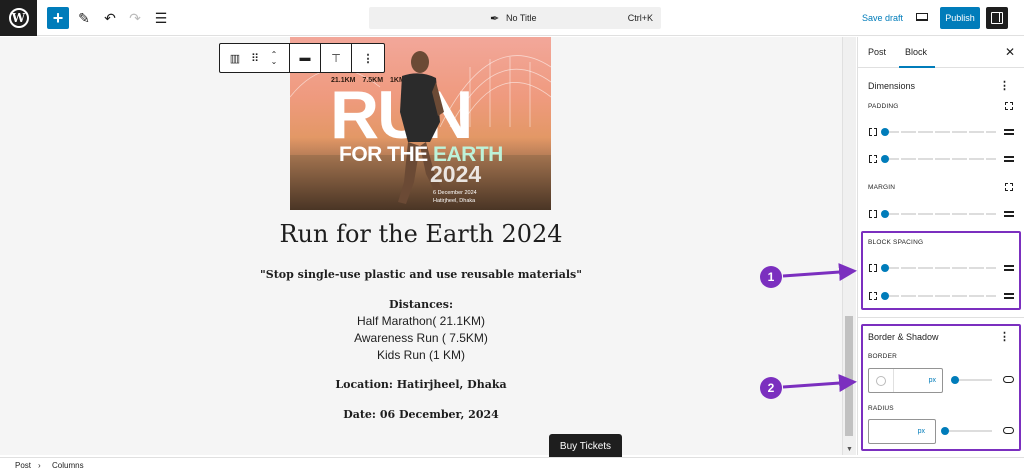 This screenshot has width=1024, height=472. Describe the element at coordinates (877, 52) in the screenshot. I see `tab-post: Post` at that location.